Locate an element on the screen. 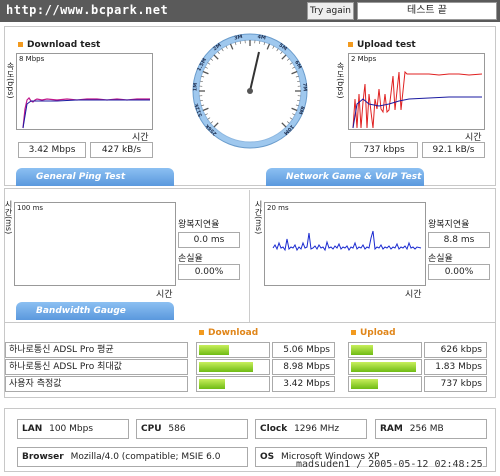 The height and width of the screenshot is (476, 500). ping-ylabel: 시간(ms) is located at coordinates (8, 217).